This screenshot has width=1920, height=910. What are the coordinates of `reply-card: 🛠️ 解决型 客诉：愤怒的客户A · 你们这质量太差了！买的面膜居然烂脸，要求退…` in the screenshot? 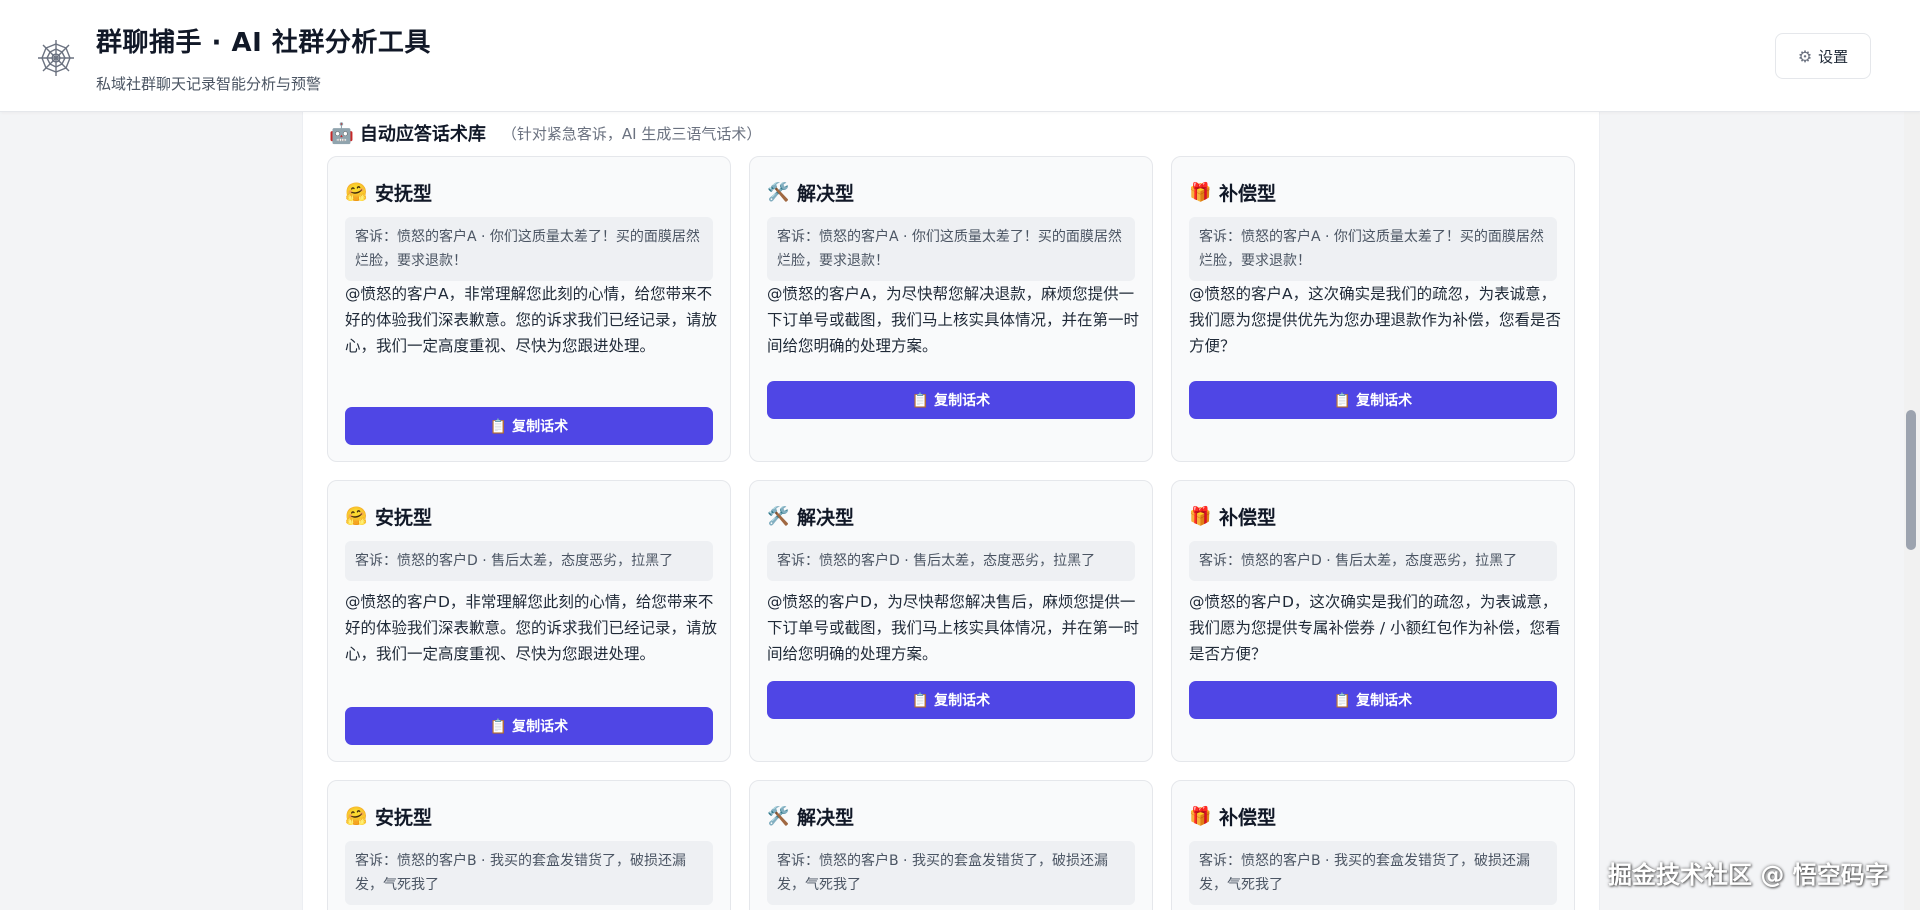 It's located at (951, 309).